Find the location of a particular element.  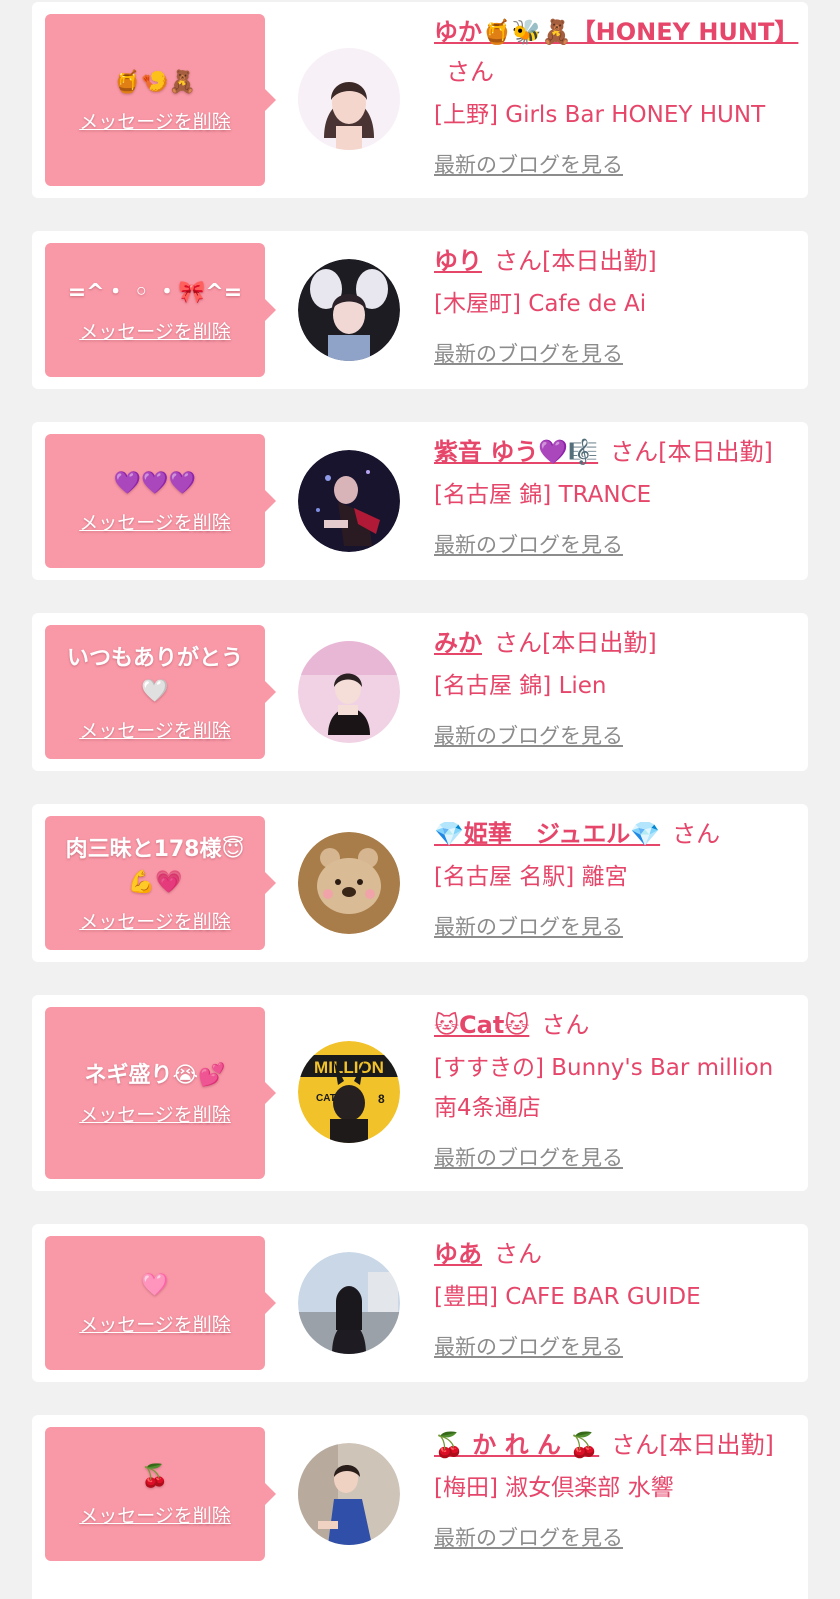

cast-name-link: ゆか🍯🐝🧸【HONEY HUNT】 is located at coordinates (616, 32).